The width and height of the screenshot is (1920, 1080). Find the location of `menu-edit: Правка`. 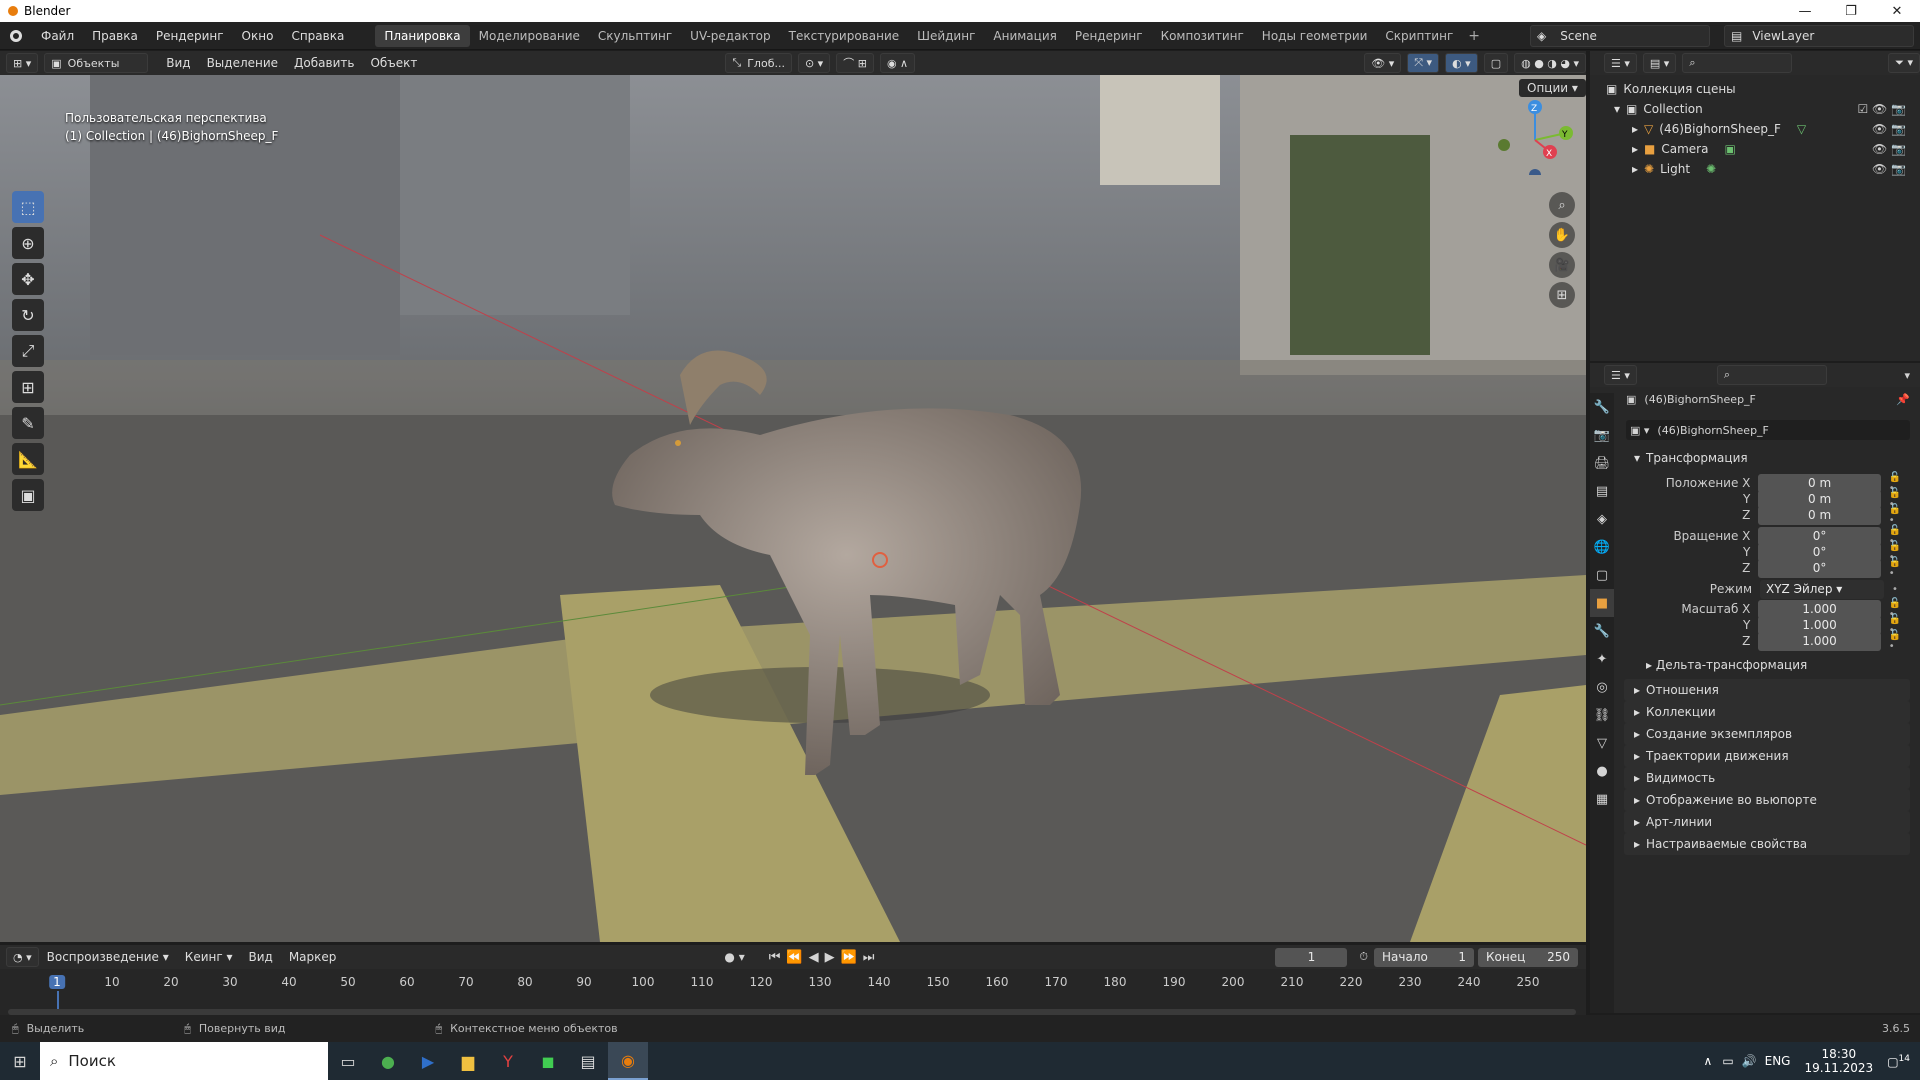

menu-edit: Правка is located at coordinates (115, 36).